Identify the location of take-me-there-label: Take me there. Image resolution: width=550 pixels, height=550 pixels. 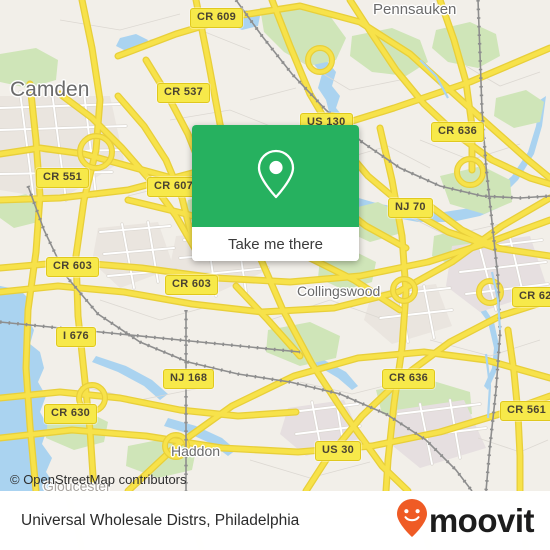
(275, 244).